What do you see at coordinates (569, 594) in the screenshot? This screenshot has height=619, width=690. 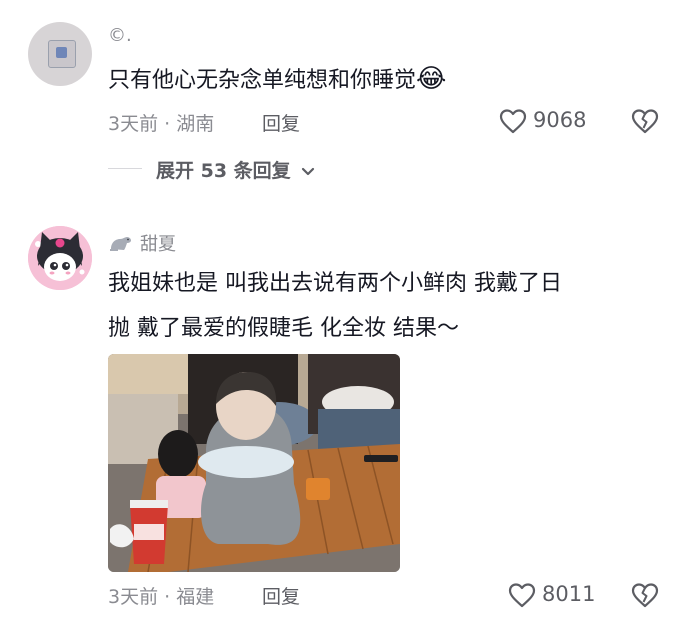 I see `like-count: 8011` at bounding box center [569, 594].